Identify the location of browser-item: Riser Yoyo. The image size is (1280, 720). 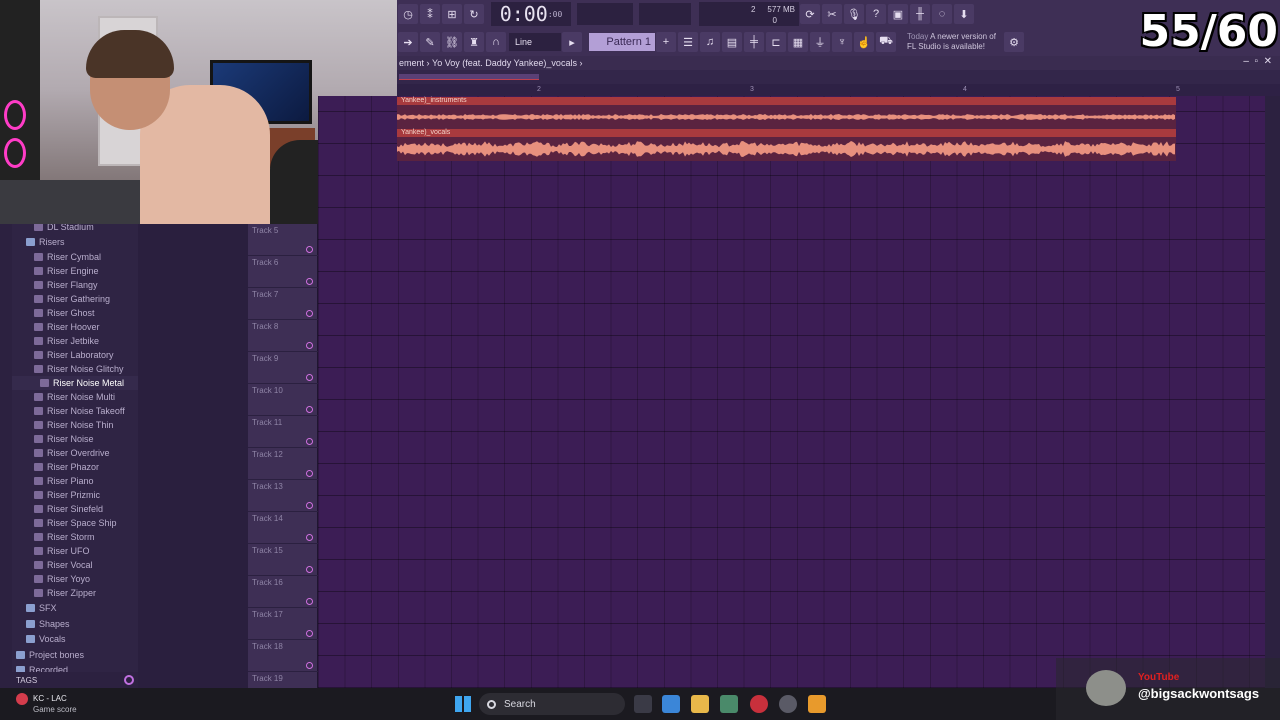
(75, 579).